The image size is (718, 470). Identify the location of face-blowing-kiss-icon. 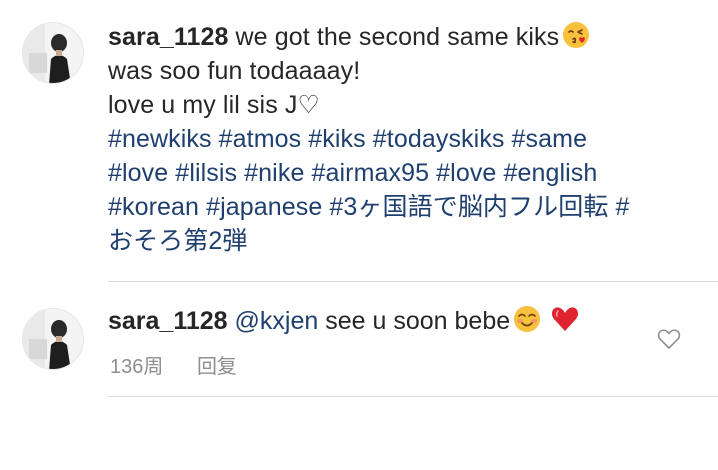
(576, 35).